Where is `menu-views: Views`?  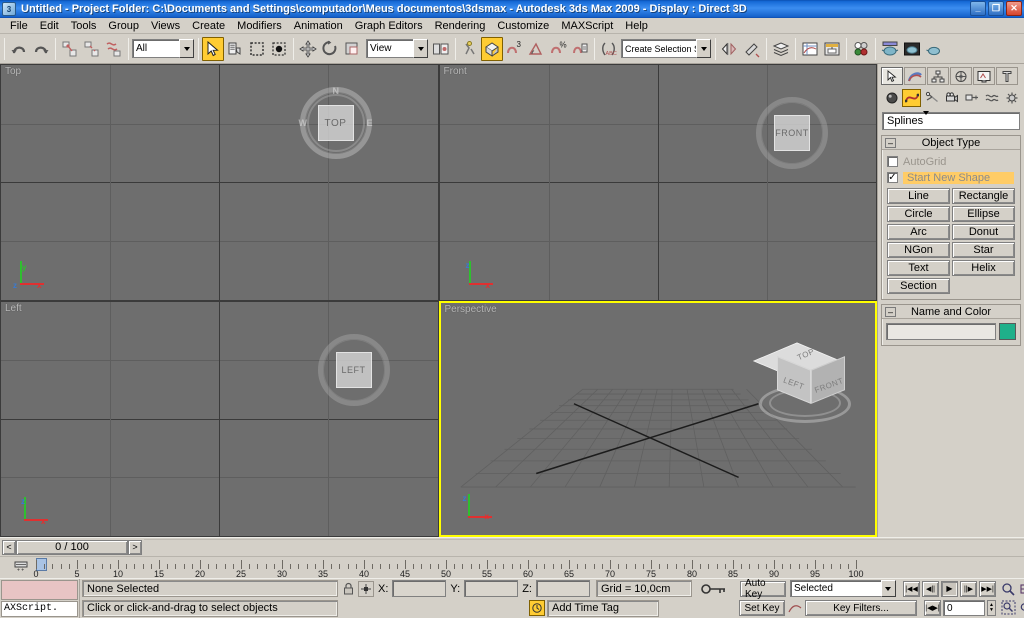
menu-views: Views is located at coordinates (165, 26).